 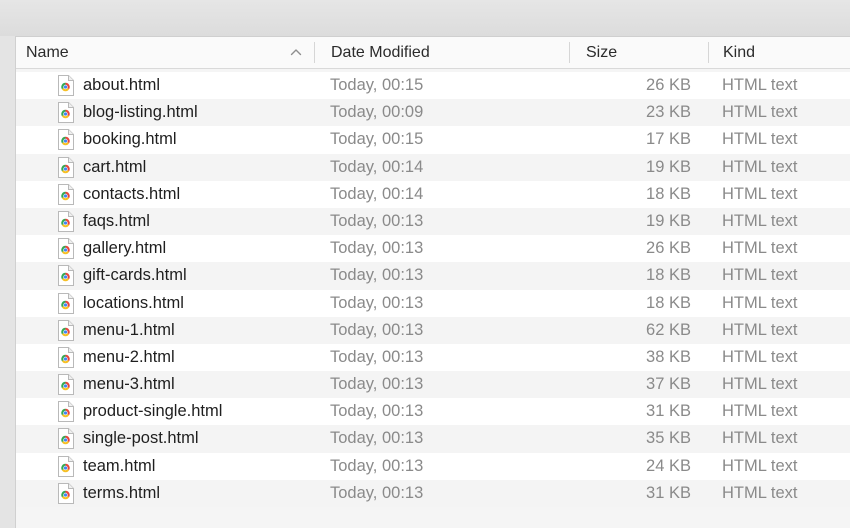 I want to click on file-row: menu-1.html Today, 00:13 62 KB HTML text, so click(x=433, y=330).